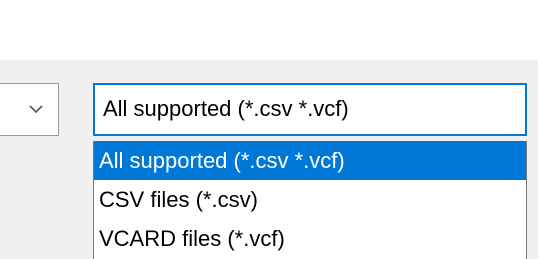 Image resolution: width=538 pixels, height=259 pixels. I want to click on dropdown-option-vcard: VCARD files (*.vcf), so click(310, 238).